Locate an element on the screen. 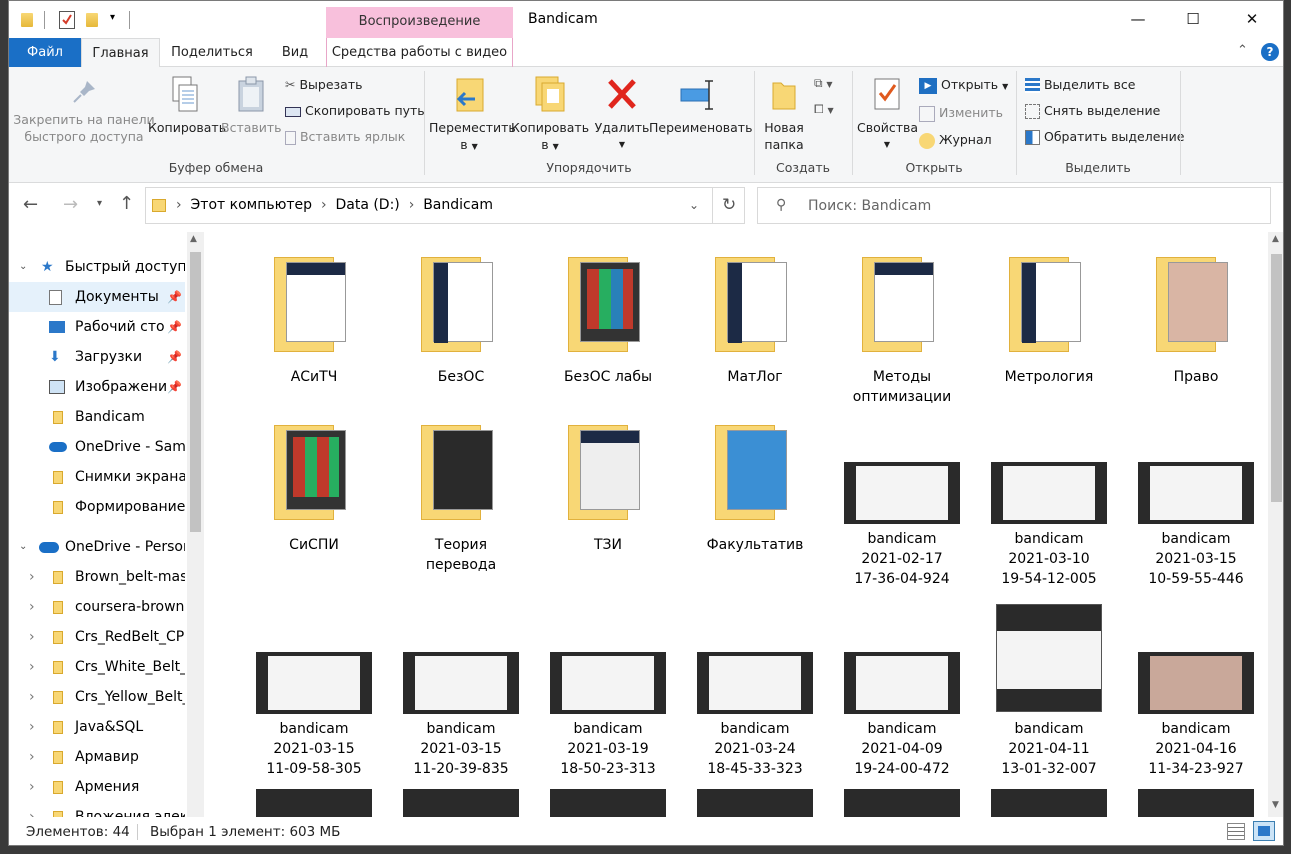  nav-item-folder: › Brown_belt-mast is located at coordinates (97, 577).